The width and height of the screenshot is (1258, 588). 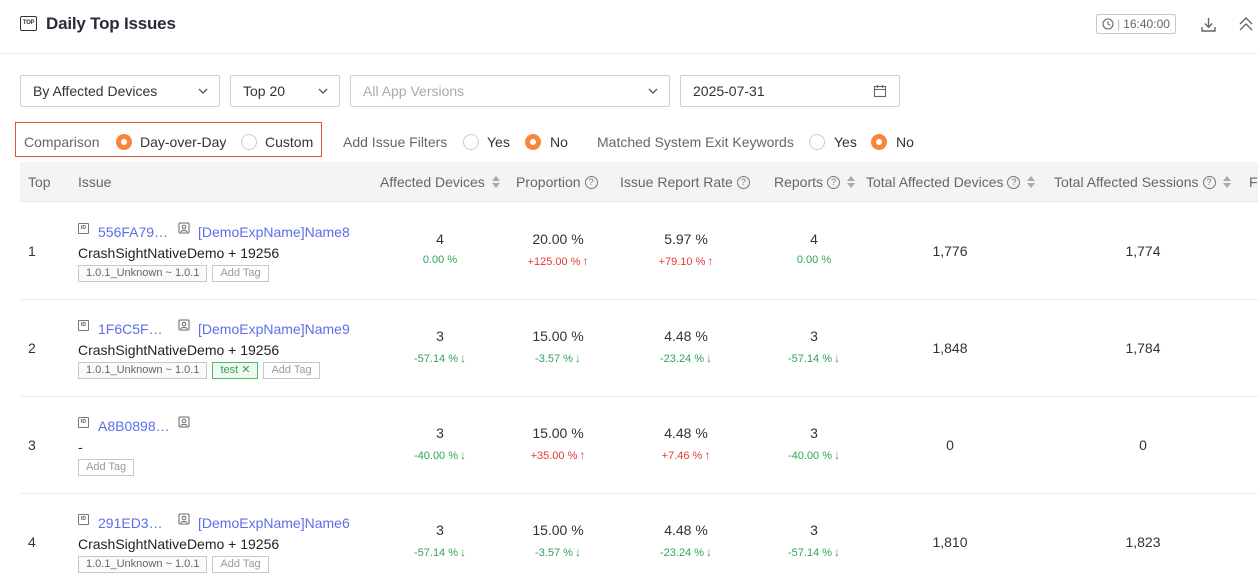 I want to click on matched-keywords-option-group: Matched System Exit Keywords, so click(x=695, y=142).